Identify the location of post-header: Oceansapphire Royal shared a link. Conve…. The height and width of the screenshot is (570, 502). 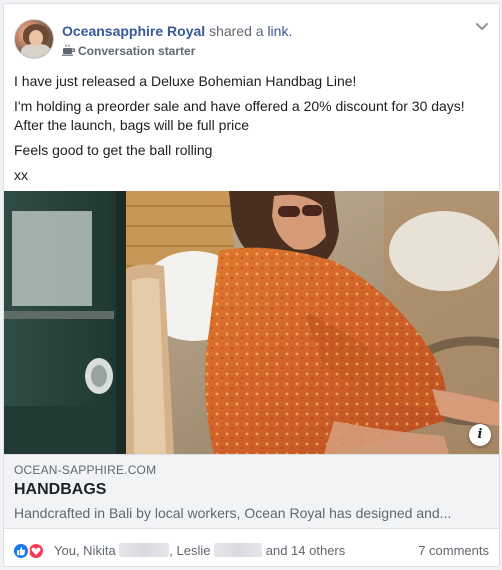
(251, 34).